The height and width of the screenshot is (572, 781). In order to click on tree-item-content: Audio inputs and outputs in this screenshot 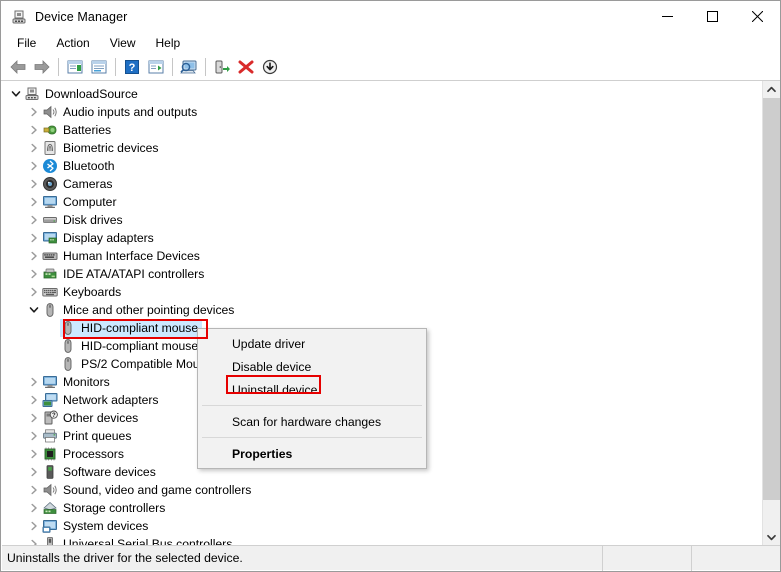, I will do `click(121, 112)`.